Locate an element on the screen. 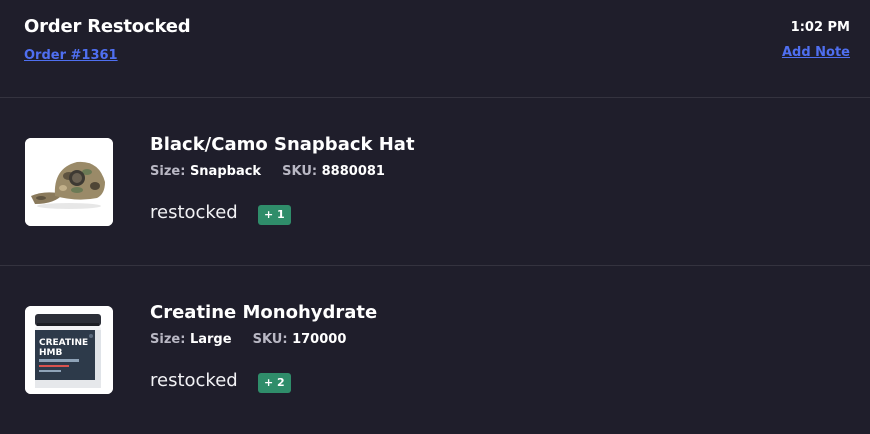 The image size is (870, 434). tub-label-line-1: CREATINE is located at coordinates (63, 343).